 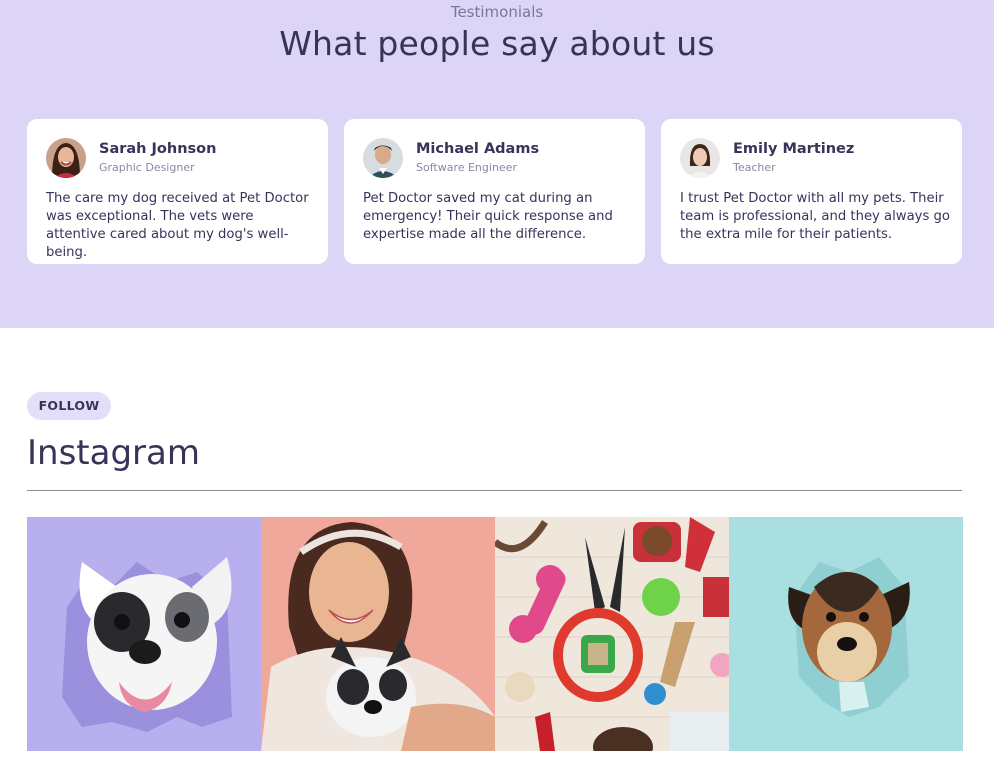 What do you see at coordinates (147, 167) in the screenshot?
I see `reviewer-role: Graphic Designer` at bounding box center [147, 167].